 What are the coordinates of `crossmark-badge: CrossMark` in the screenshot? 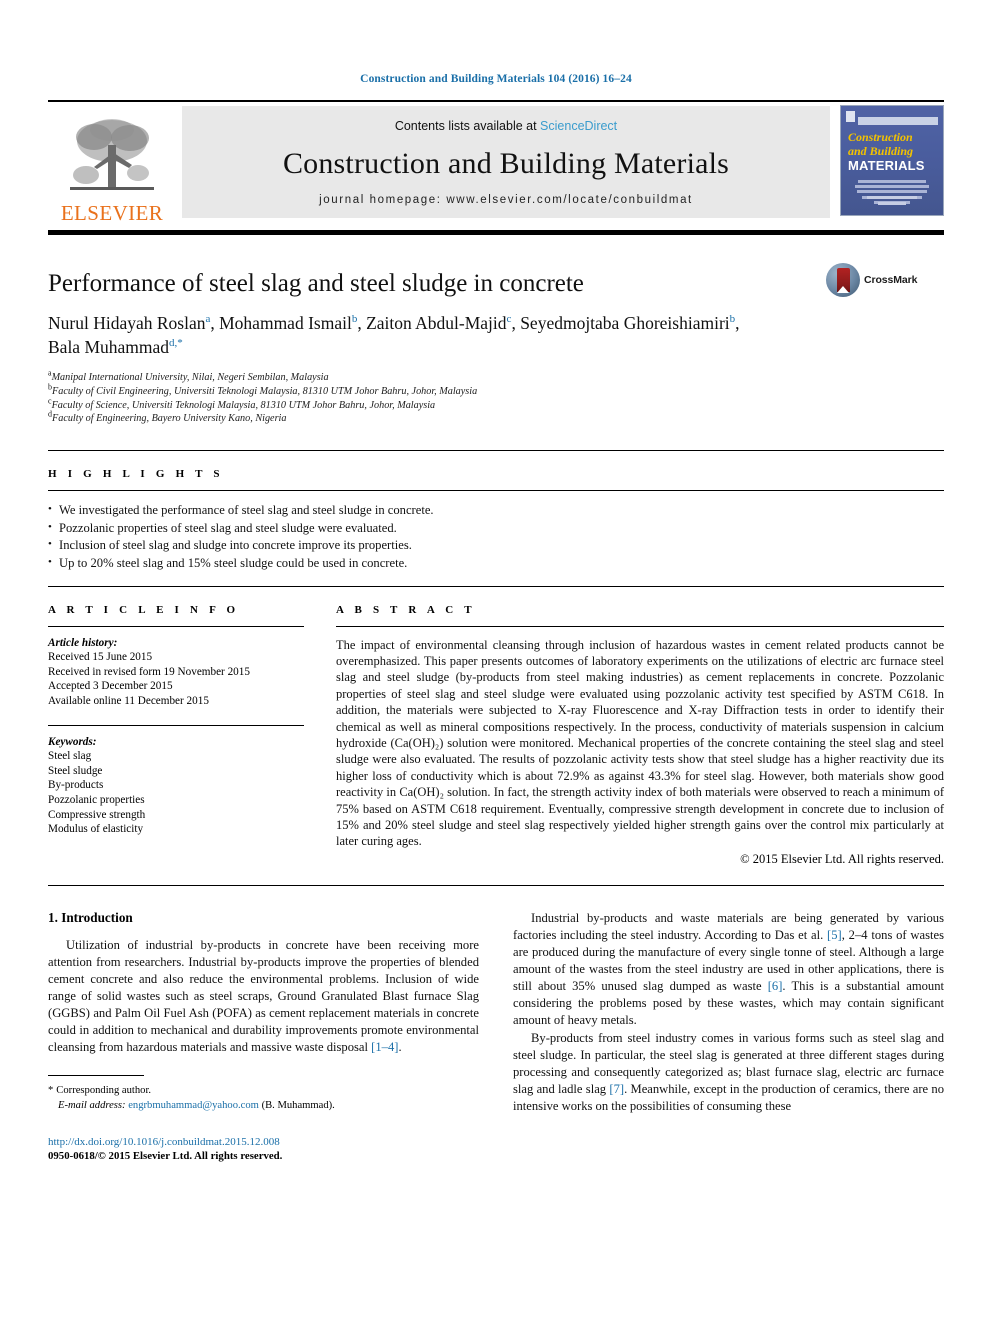 It's located at (885, 280).